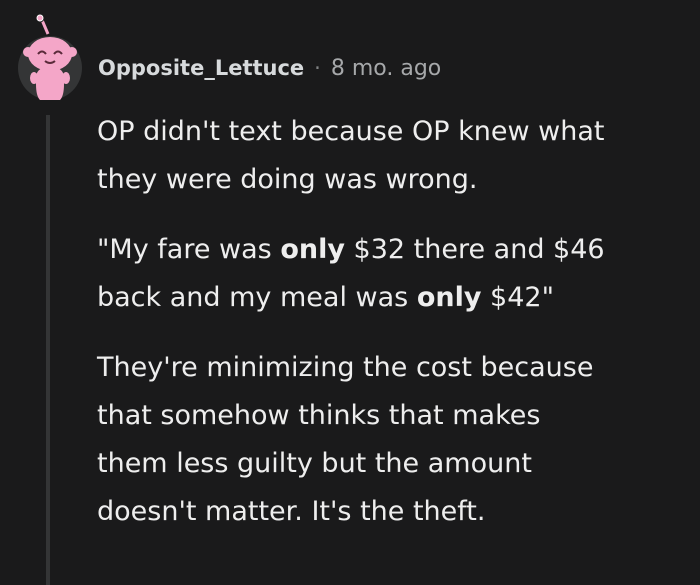 This screenshot has height=585, width=700. What do you see at coordinates (257, 297) in the screenshot?
I see `paragraph-2-text-3: back and my meal was` at bounding box center [257, 297].